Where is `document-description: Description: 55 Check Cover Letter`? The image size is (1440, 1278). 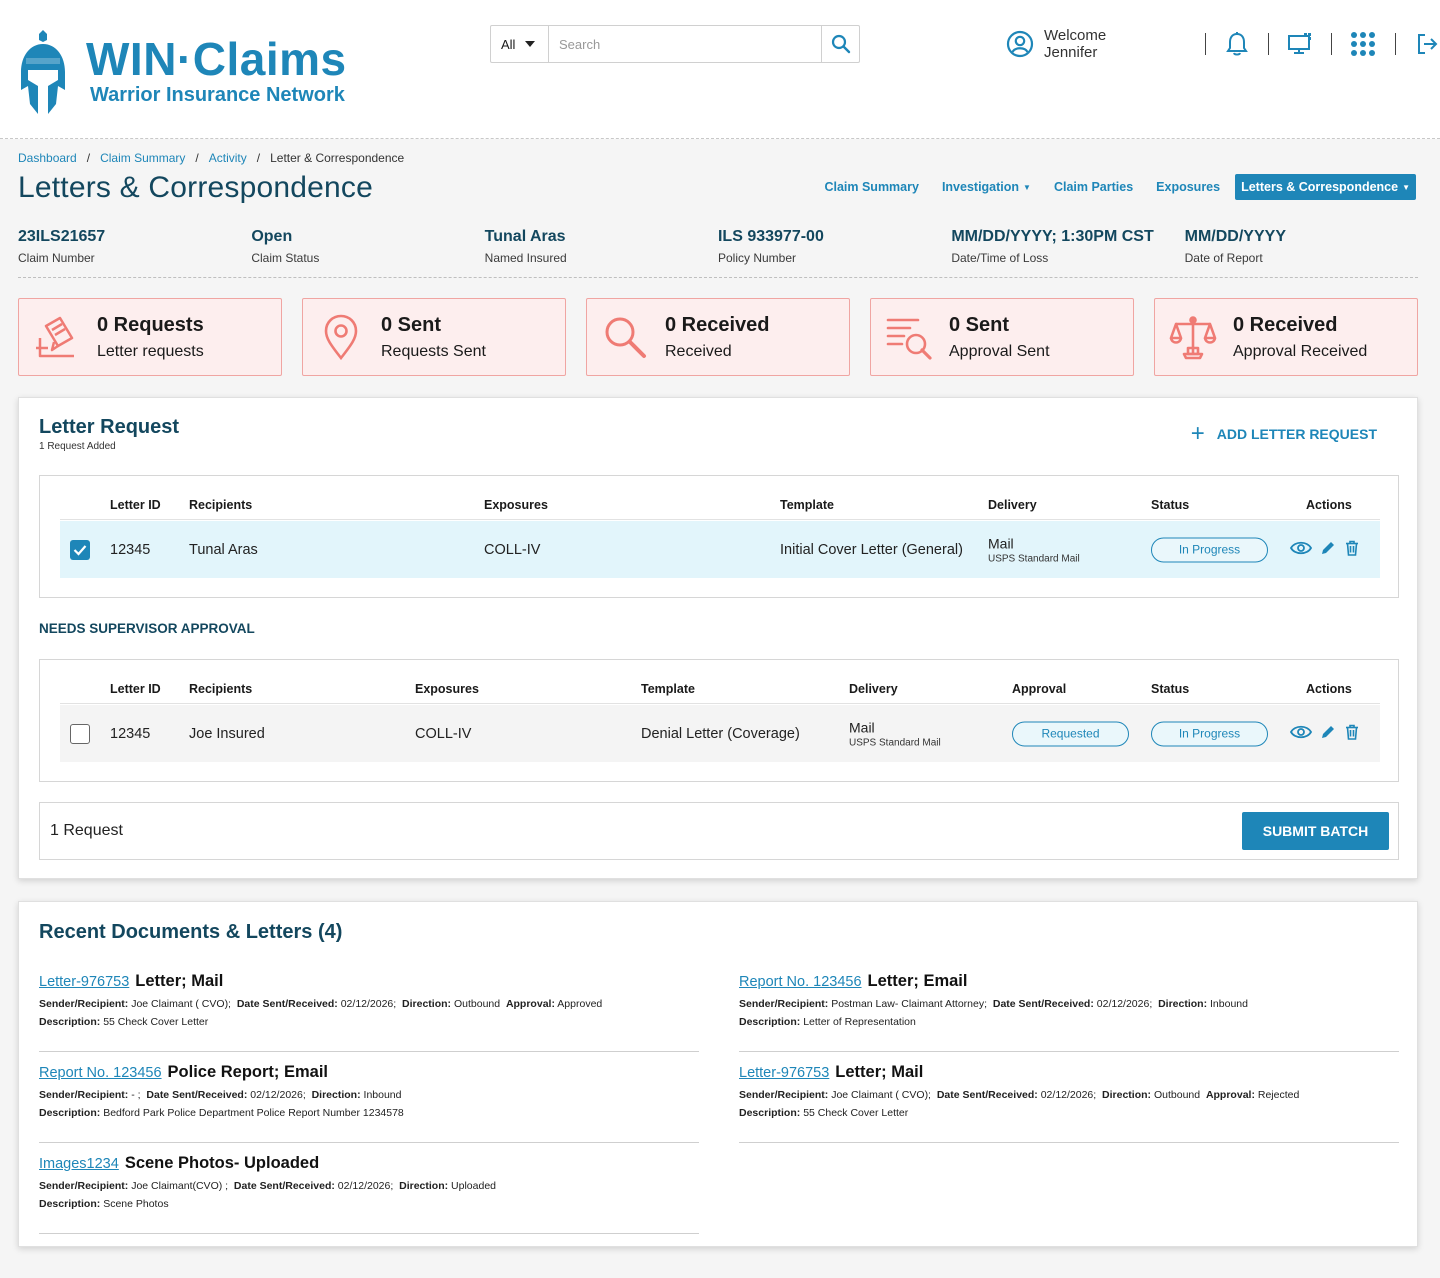
document-description: Description: 55 Check Cover Letter is located at coordinates (369, 1022).